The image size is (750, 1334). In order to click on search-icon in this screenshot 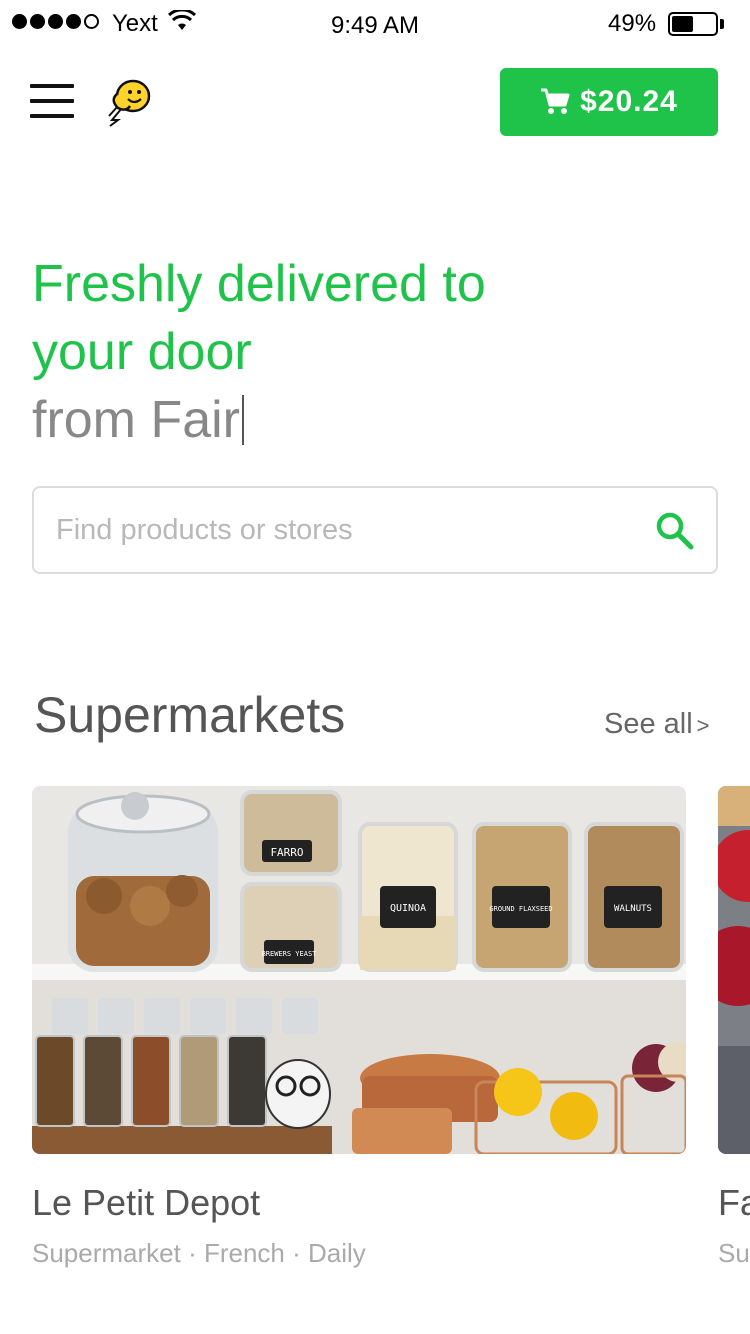, I will do `click(675, 531)`.